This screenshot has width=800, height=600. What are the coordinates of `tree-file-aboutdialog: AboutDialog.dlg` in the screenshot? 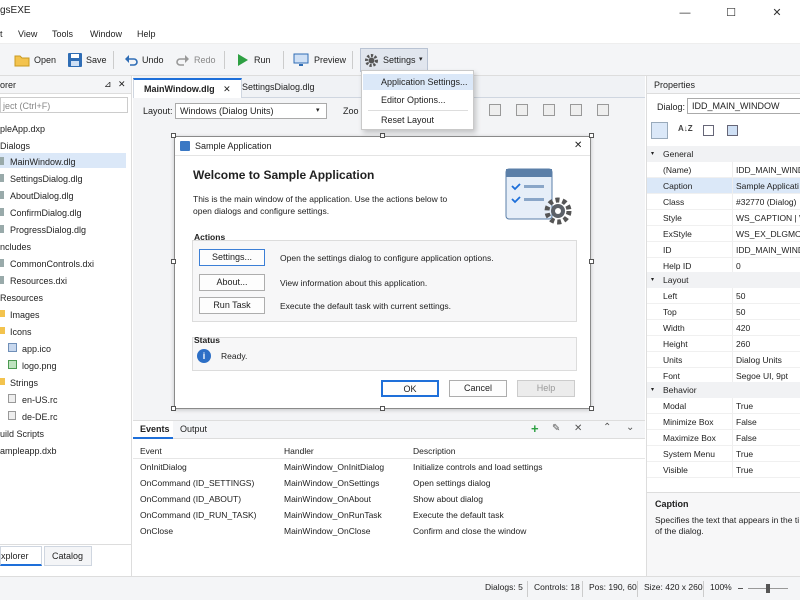 It's located at (42, 196).